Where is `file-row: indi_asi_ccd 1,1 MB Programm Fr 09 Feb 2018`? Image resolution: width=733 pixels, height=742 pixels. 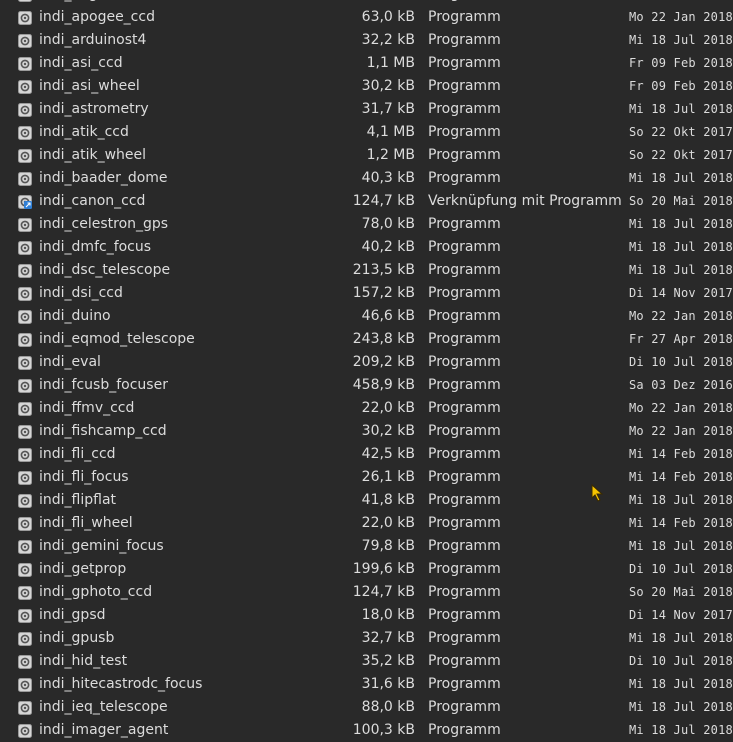
file-row: indi_asi_ccd 1,1 MB Programm Fr 09 Feb 2018 is located at coordinates (366, 63).